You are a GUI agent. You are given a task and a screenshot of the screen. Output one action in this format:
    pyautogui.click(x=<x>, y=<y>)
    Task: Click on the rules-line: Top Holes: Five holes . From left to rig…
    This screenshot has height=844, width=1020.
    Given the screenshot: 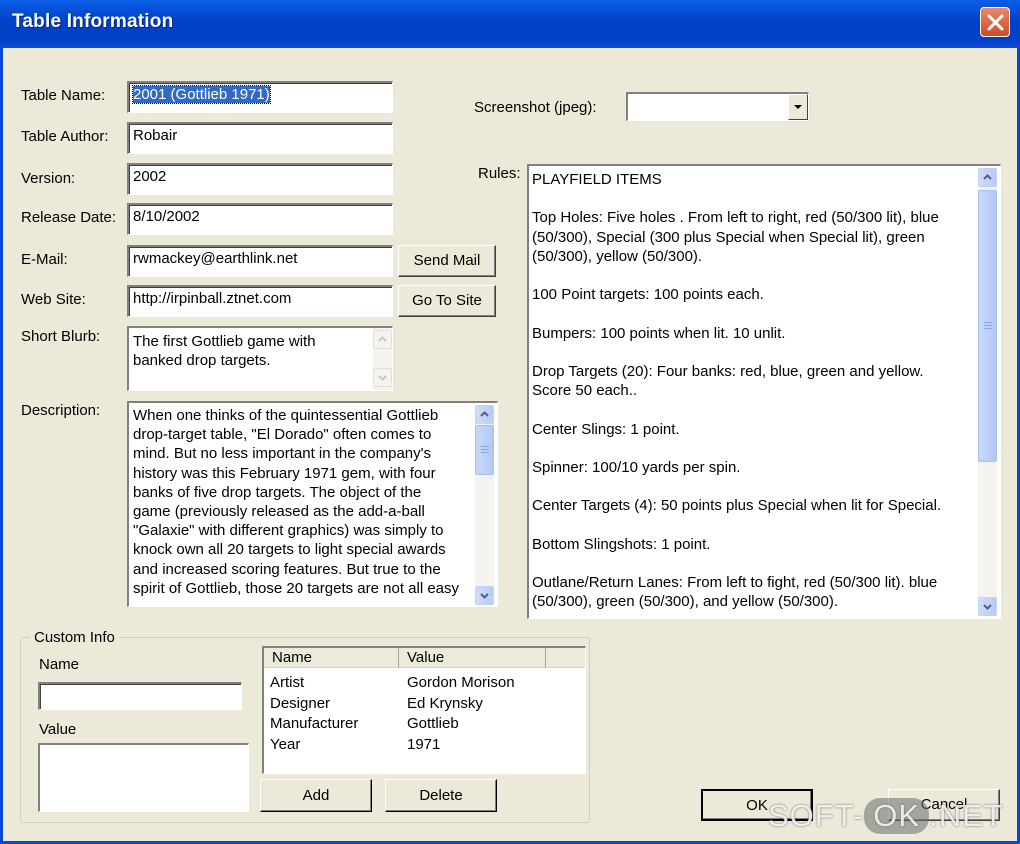 What is the action you would take?
    pyautogui.click(x=735, y=218)
    